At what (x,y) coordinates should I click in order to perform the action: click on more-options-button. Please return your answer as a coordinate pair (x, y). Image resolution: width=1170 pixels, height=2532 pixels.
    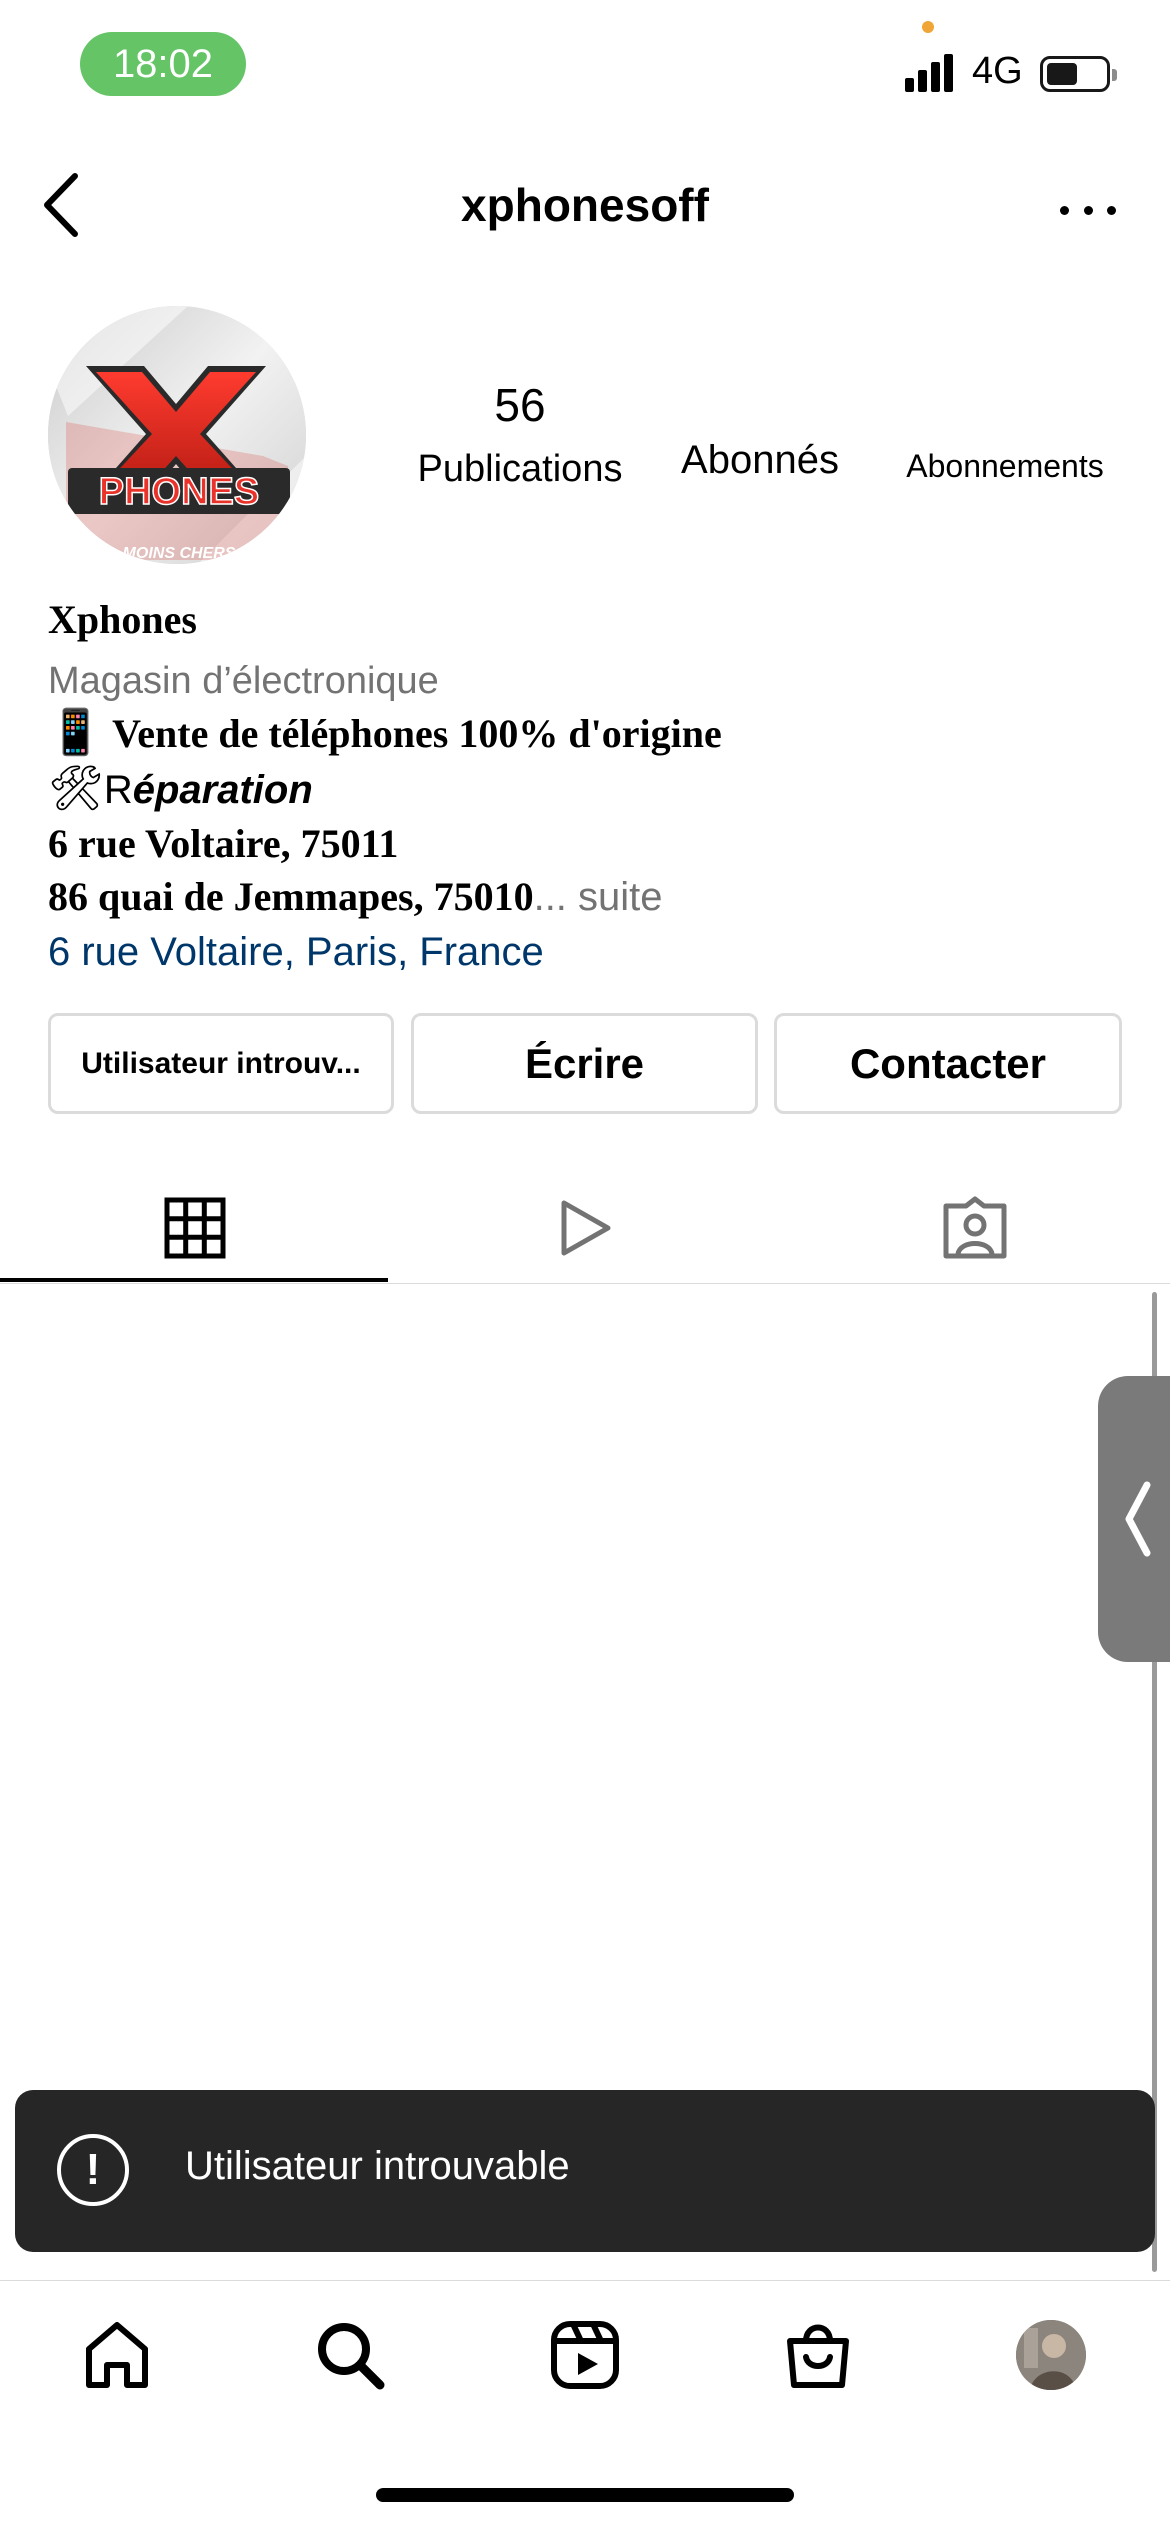
    Looking at the image, I should click on (1088, 210).